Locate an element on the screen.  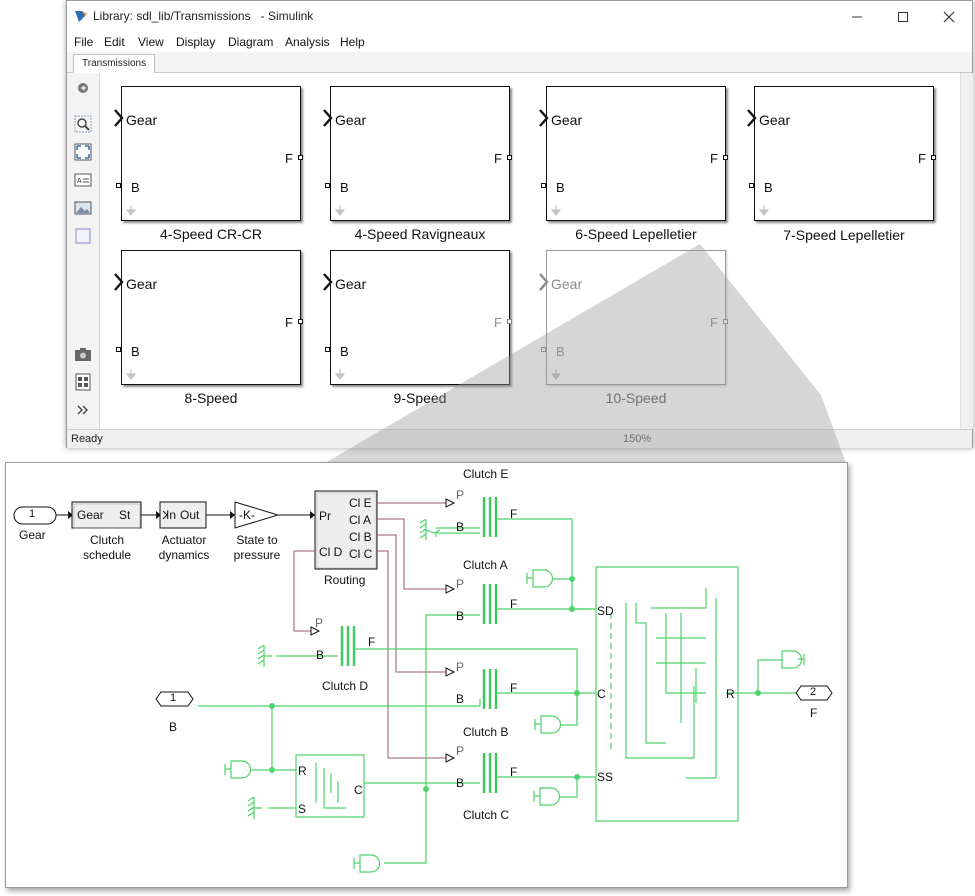
clutch-b-name: Clutch B is located at coordinates (486, 732).